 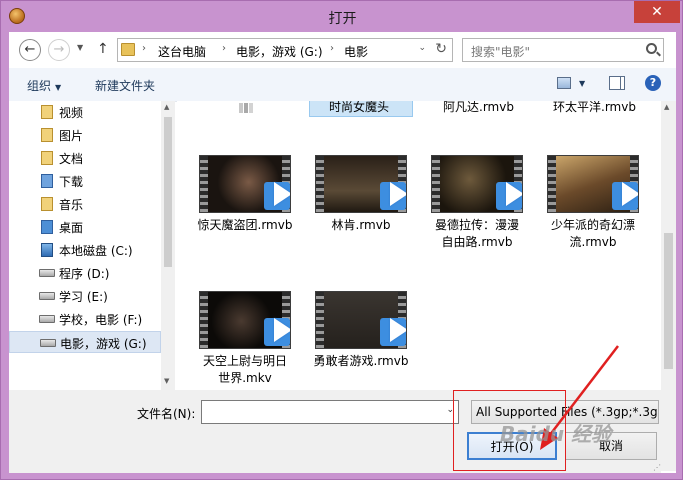 What do you see at coordinates (356, 51) in the screenshot?
I see `breadcrumb-movies: 电影` at bounding box center [356, 51].